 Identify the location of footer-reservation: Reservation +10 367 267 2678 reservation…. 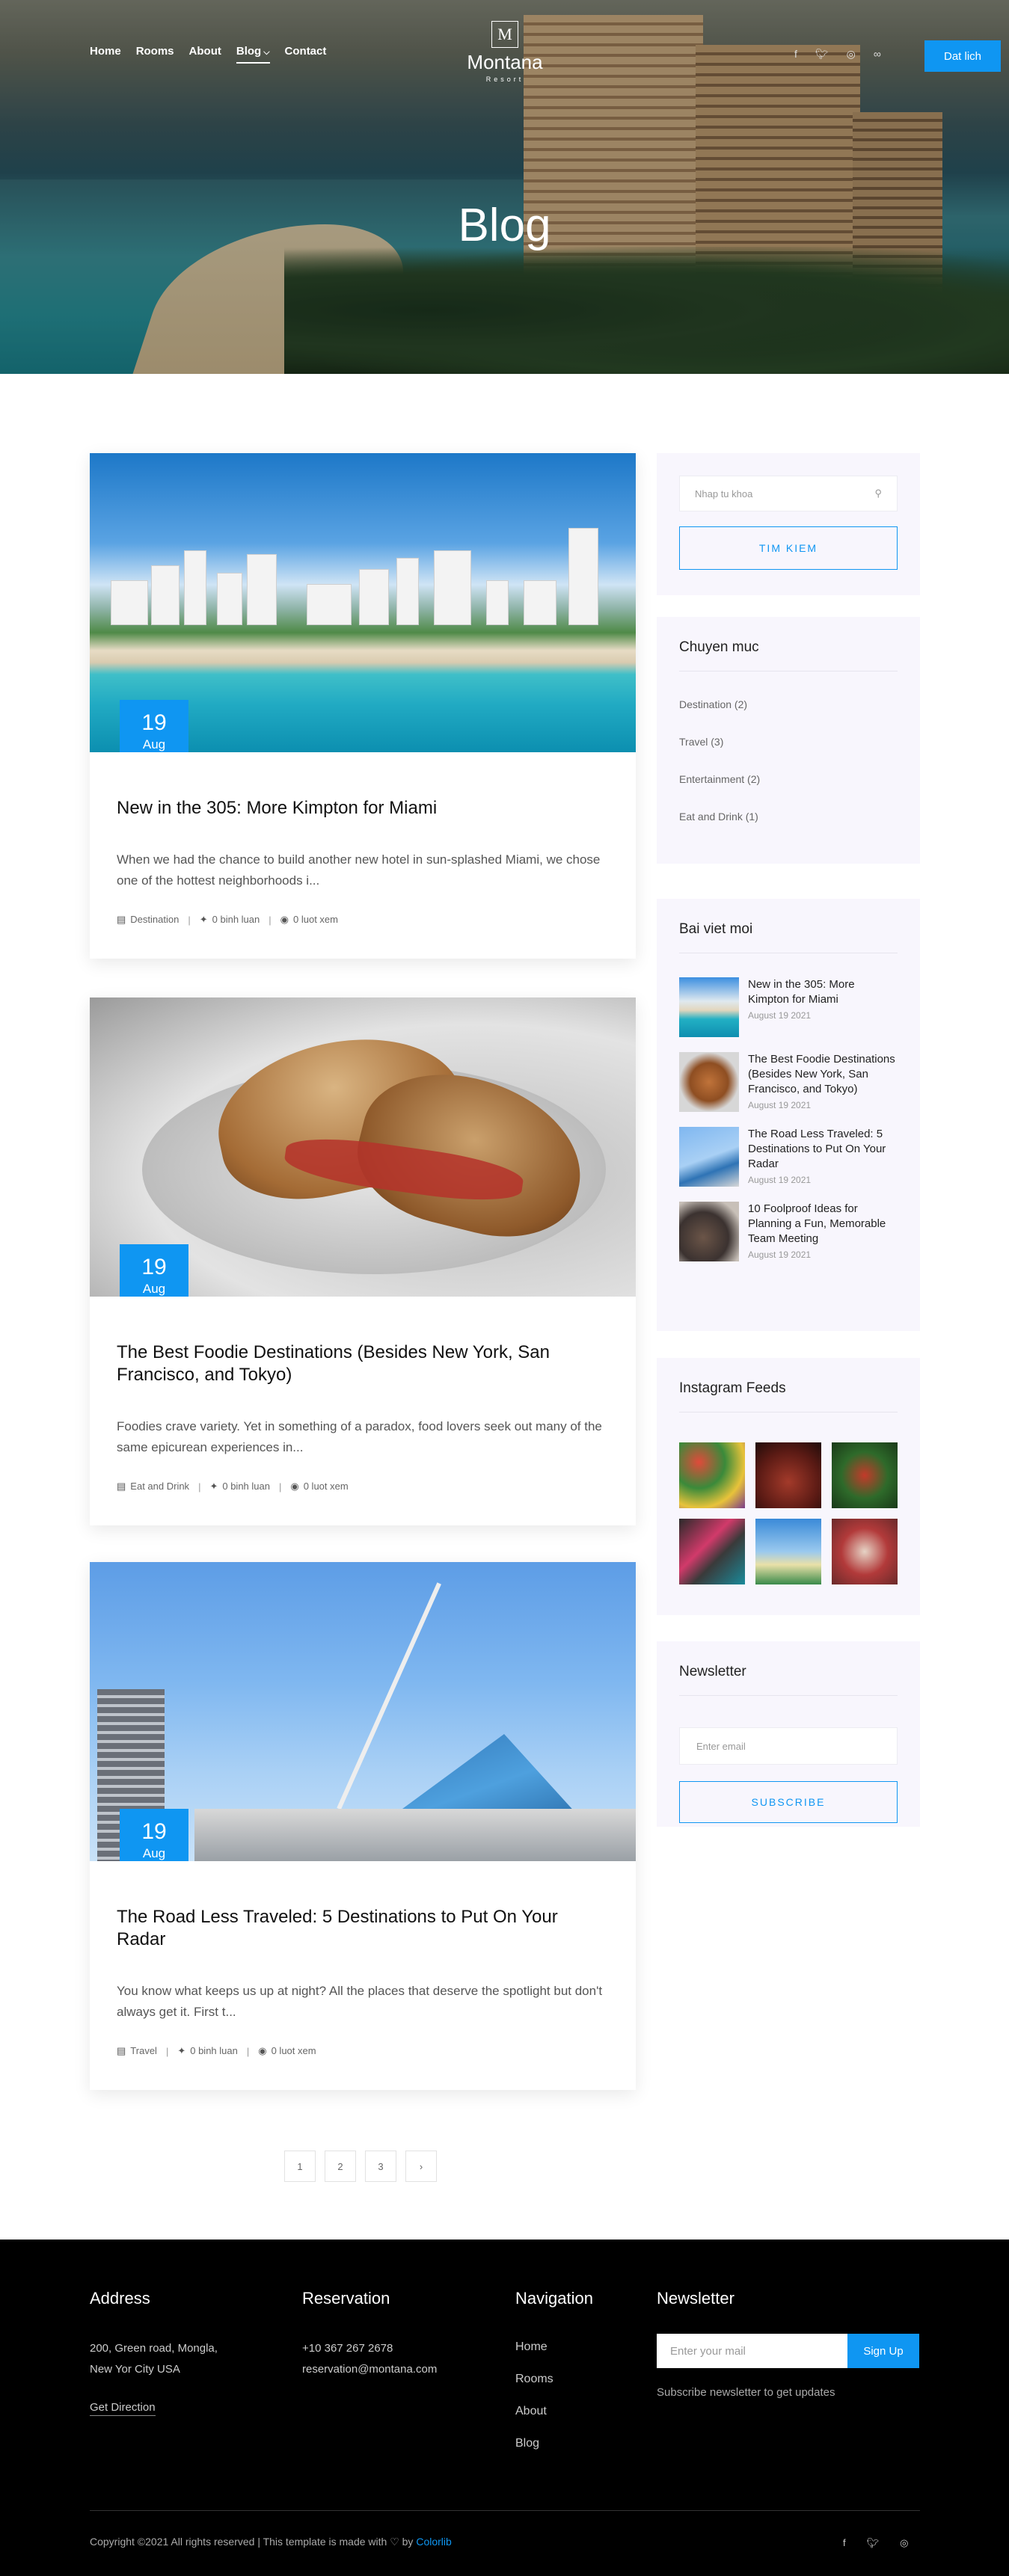
(370, 2332).